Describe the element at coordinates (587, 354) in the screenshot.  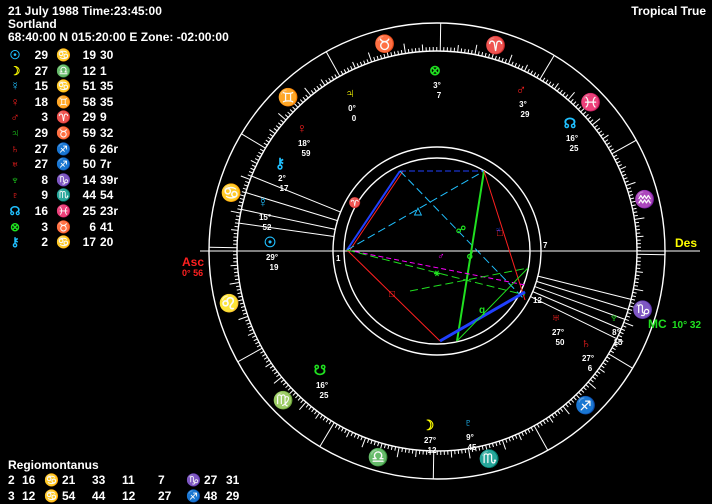
I see `wheel-planet-label: ♄27°6` at that location.